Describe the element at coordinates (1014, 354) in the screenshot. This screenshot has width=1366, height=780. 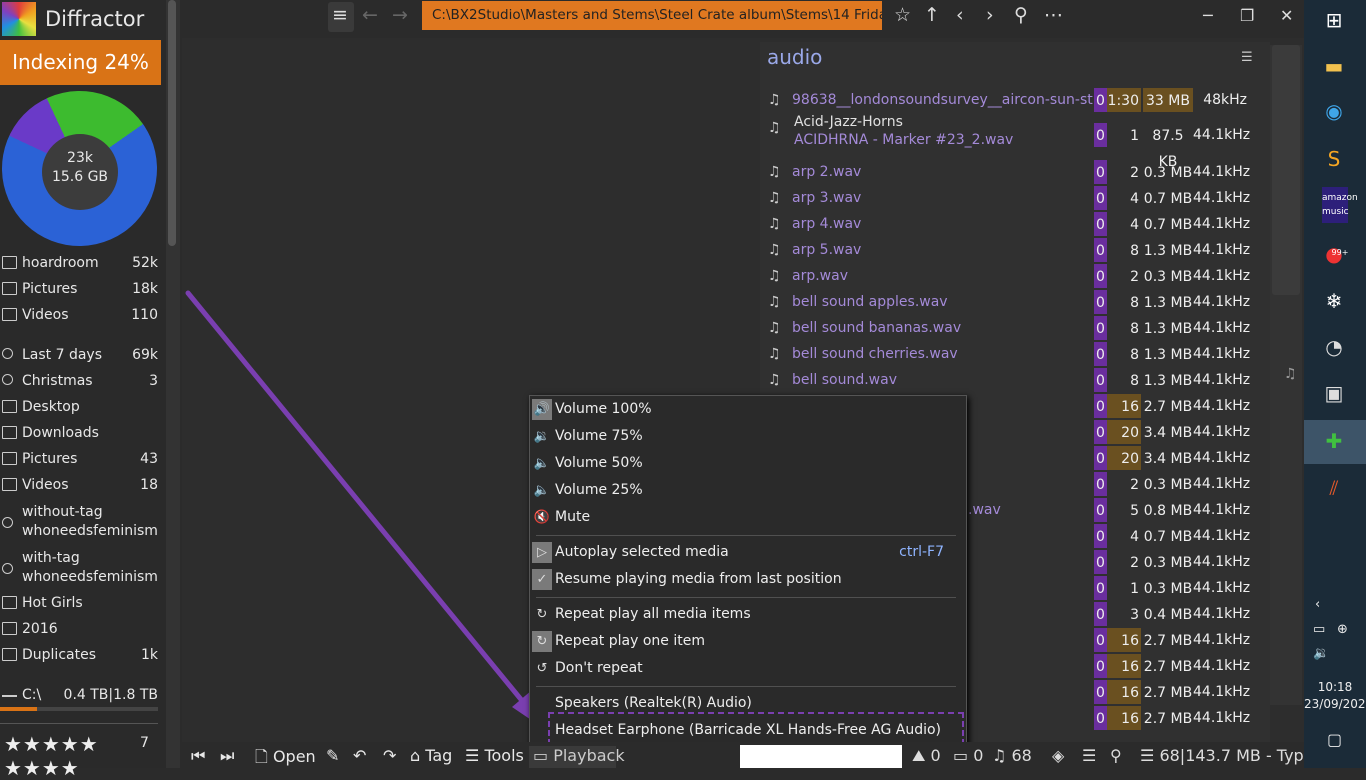
I see `file-row: ♫ bell sound cherries.wav 0 8 1.3 MB 44.1kHz` at that location.